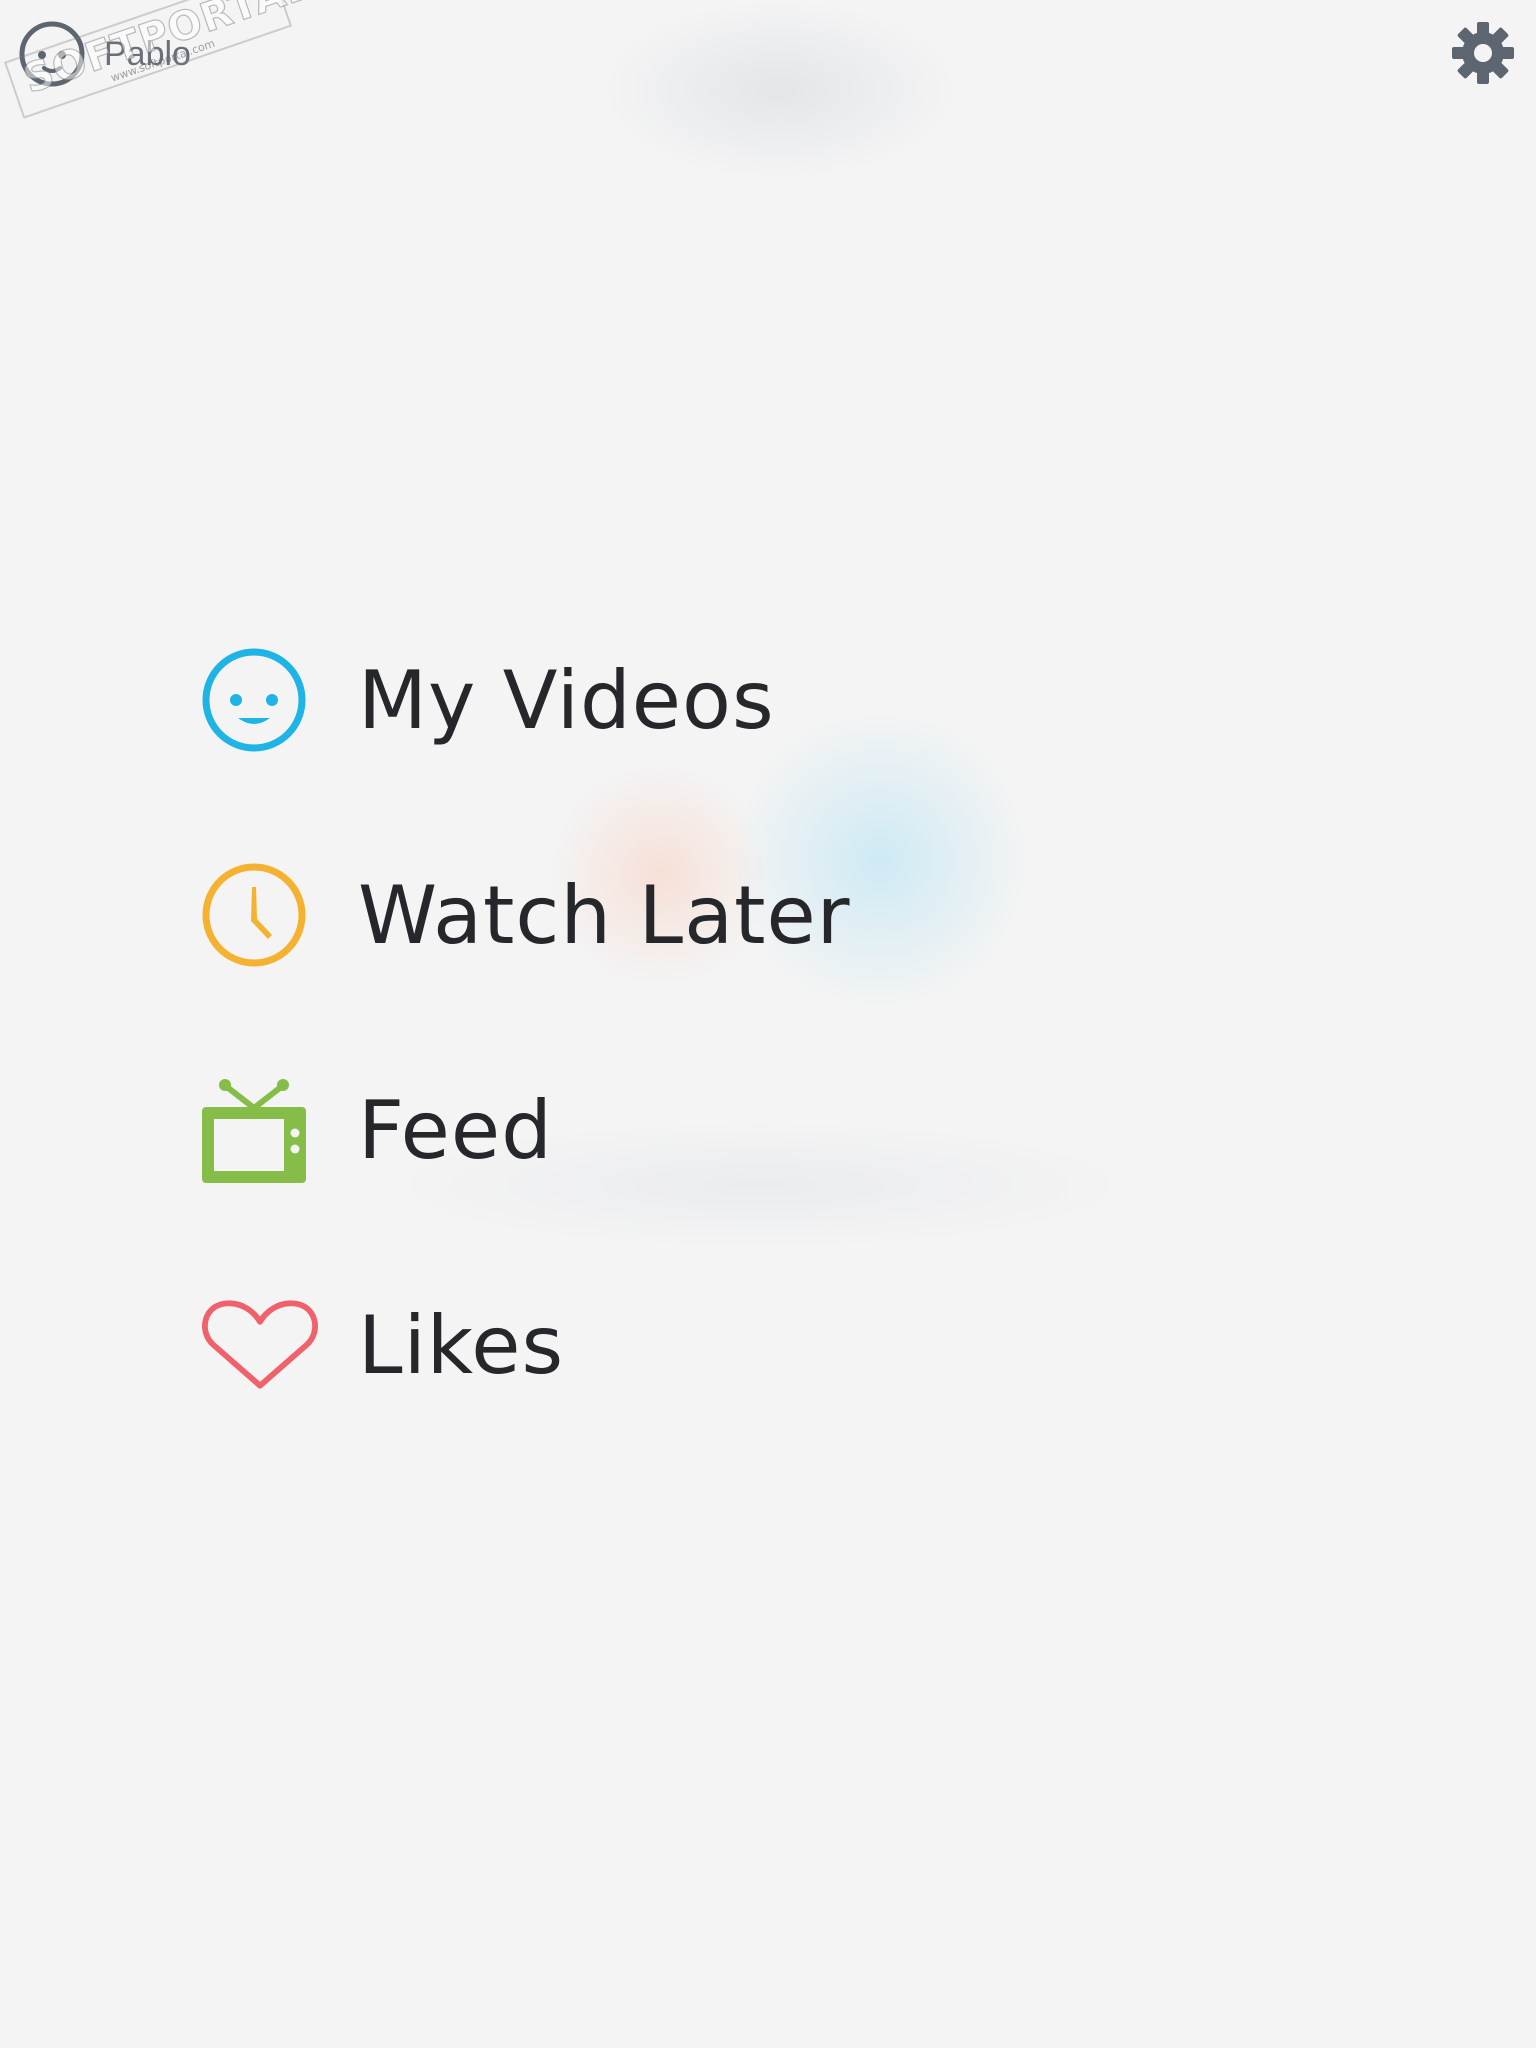 The width and height of the screenshot is (1536, 2048). What do you see at coordinates (780, 90) in the screenshot?
I see `background-glow` at bounding box center [780, 90].